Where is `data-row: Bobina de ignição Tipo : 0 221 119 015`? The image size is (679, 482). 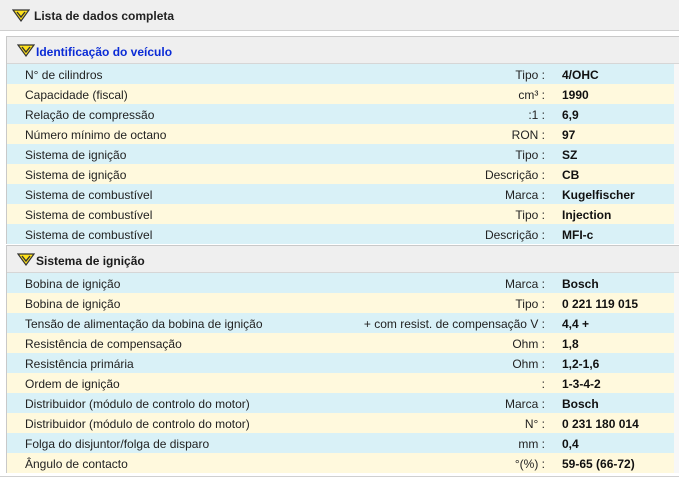
data-row: Bobina de ignição Tipo : 0 221 119 015 is located at coordinates (340, 303).